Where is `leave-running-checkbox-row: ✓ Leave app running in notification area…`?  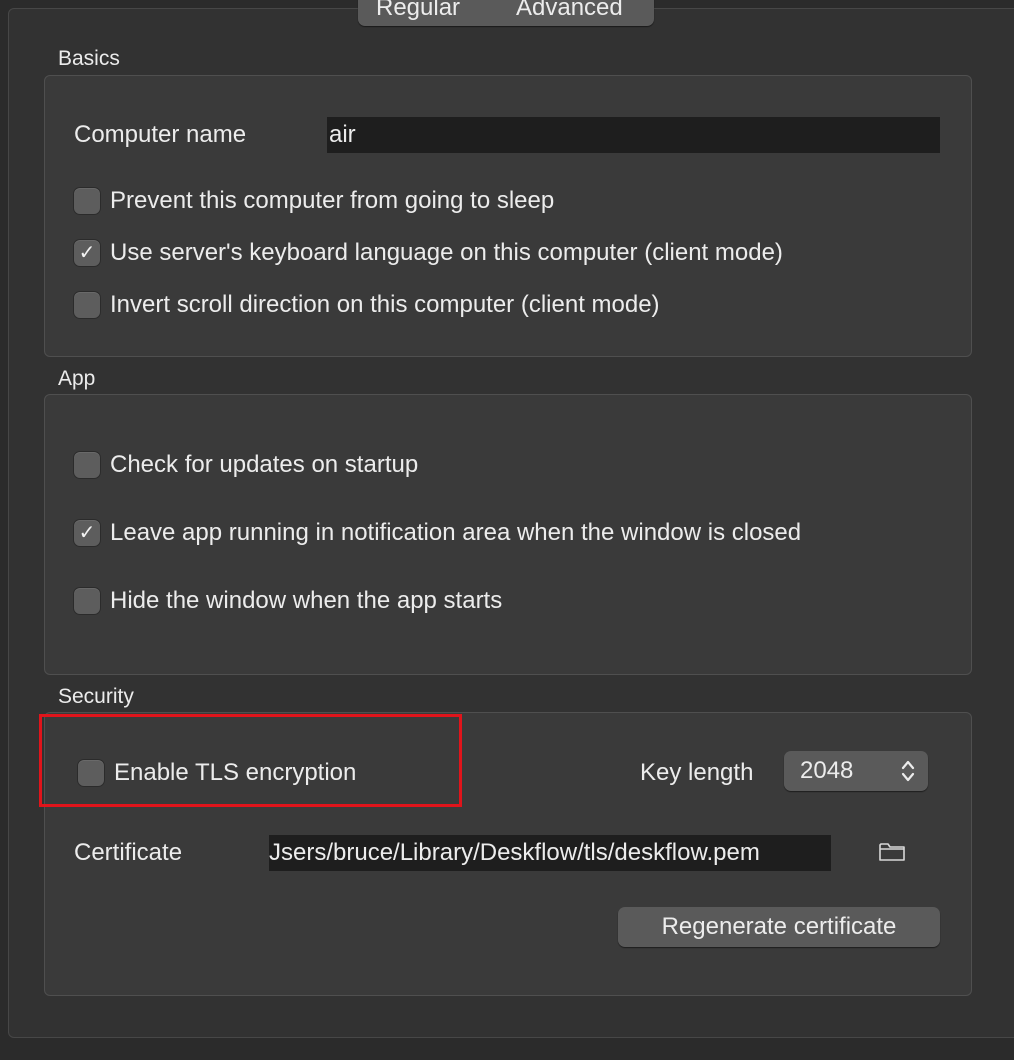
leave-running-checkbox-row: ✓ Leave app running in notification area… is located at coordinates (437, 533).